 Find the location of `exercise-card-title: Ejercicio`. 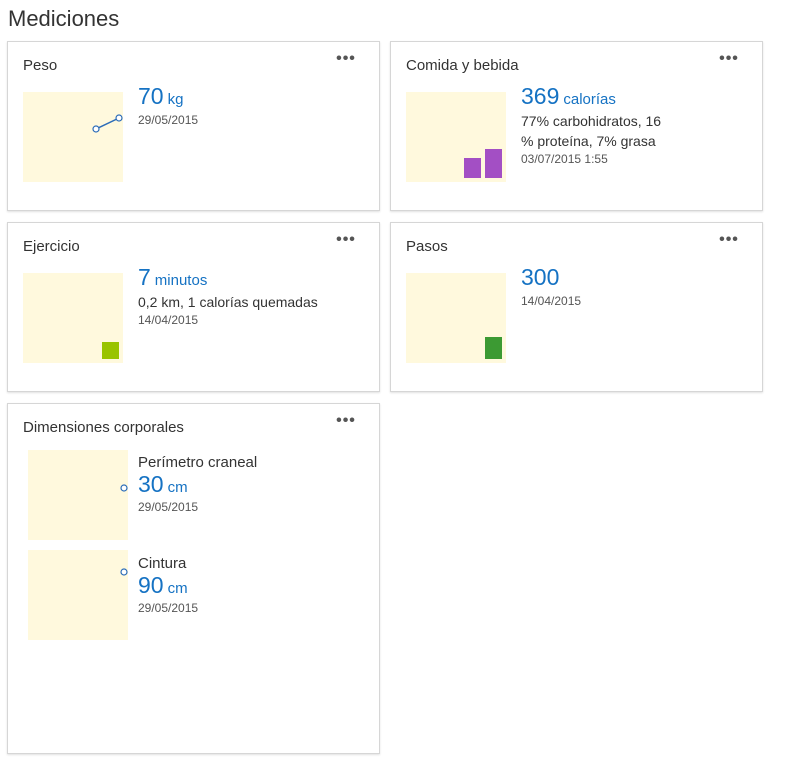

exercise-card-title: Ejercicio is located at coordinates (51, 246).